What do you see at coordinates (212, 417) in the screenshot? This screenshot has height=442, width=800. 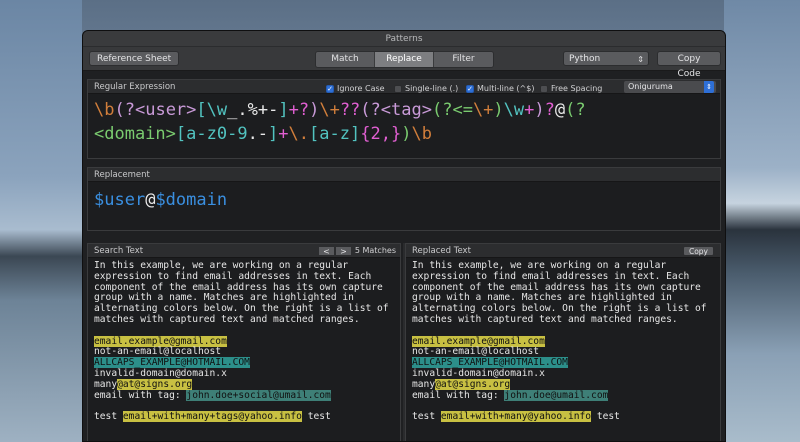 I see `match-highlight: email+with+many+tags@yahoo.info` at bounding box center [212, 417].